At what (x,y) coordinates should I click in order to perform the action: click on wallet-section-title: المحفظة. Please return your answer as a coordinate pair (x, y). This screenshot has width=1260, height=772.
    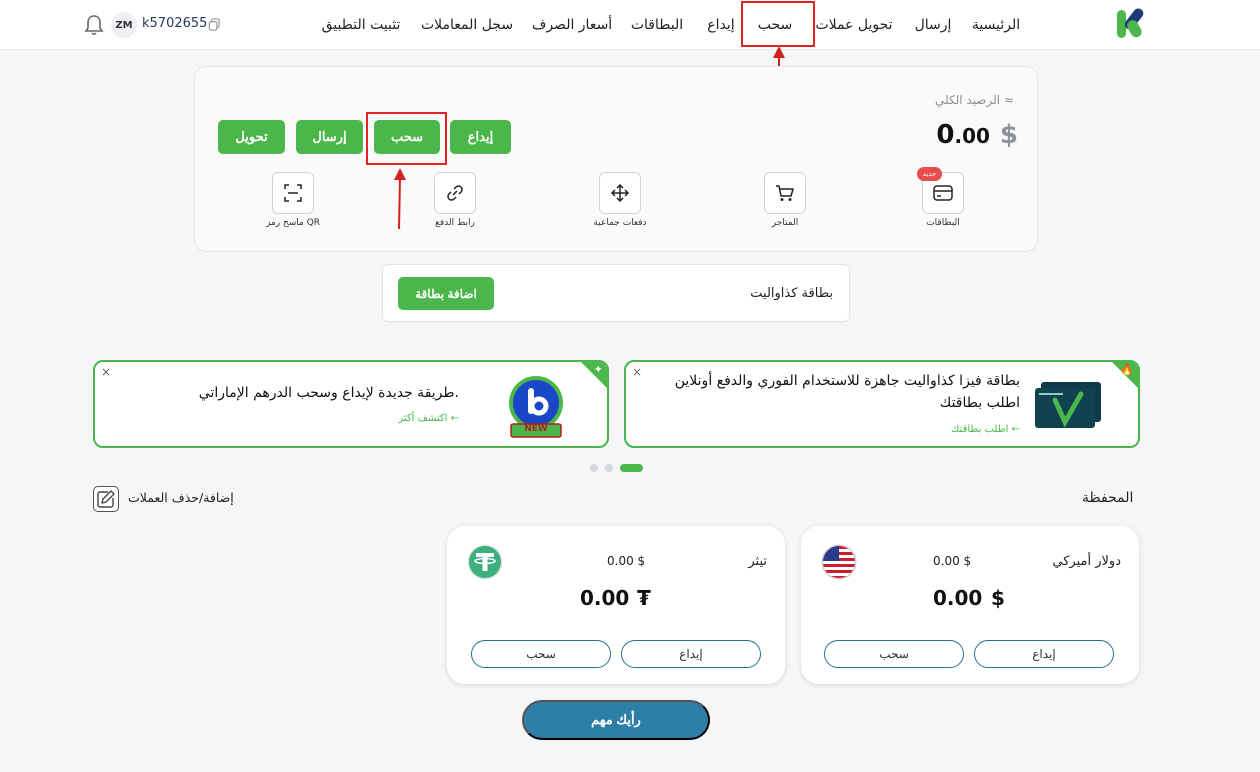
    Looking at the image, I should click on (1108, 498).